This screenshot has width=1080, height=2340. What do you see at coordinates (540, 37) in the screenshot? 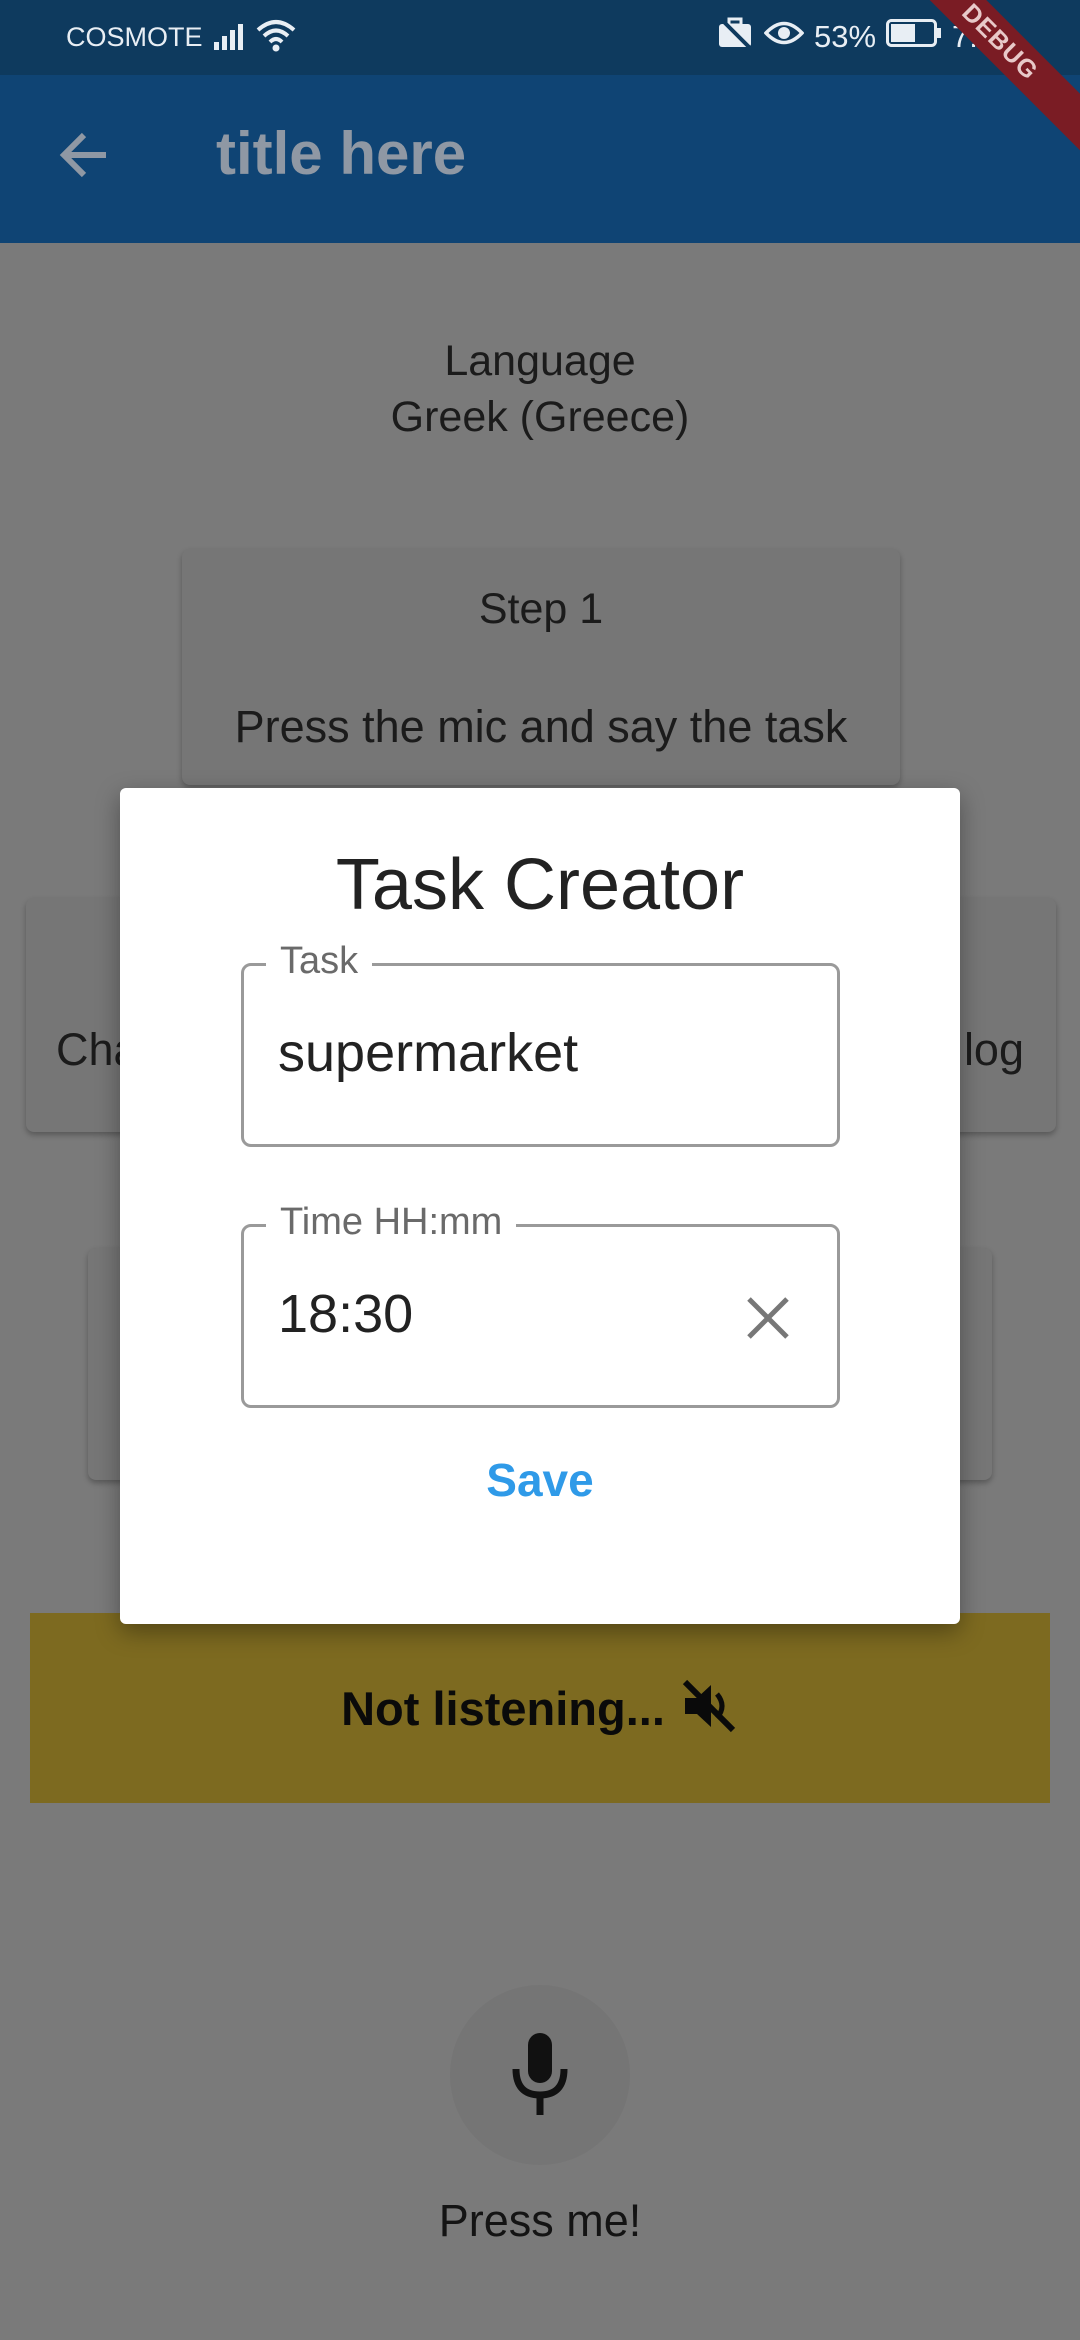
I see `status-bar: COSMOTE 53%` at bounding box center [540, 37].